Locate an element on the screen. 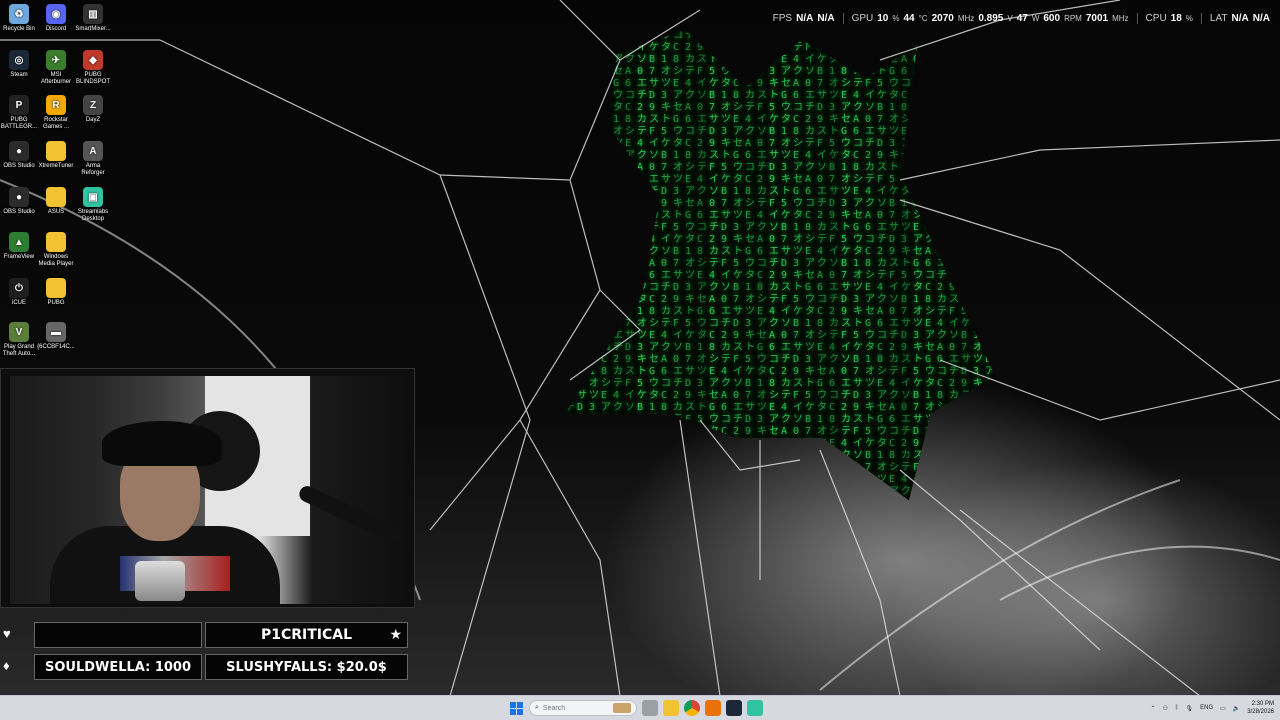  frameview-icon: ▲ is located at coordinates (19, 242).